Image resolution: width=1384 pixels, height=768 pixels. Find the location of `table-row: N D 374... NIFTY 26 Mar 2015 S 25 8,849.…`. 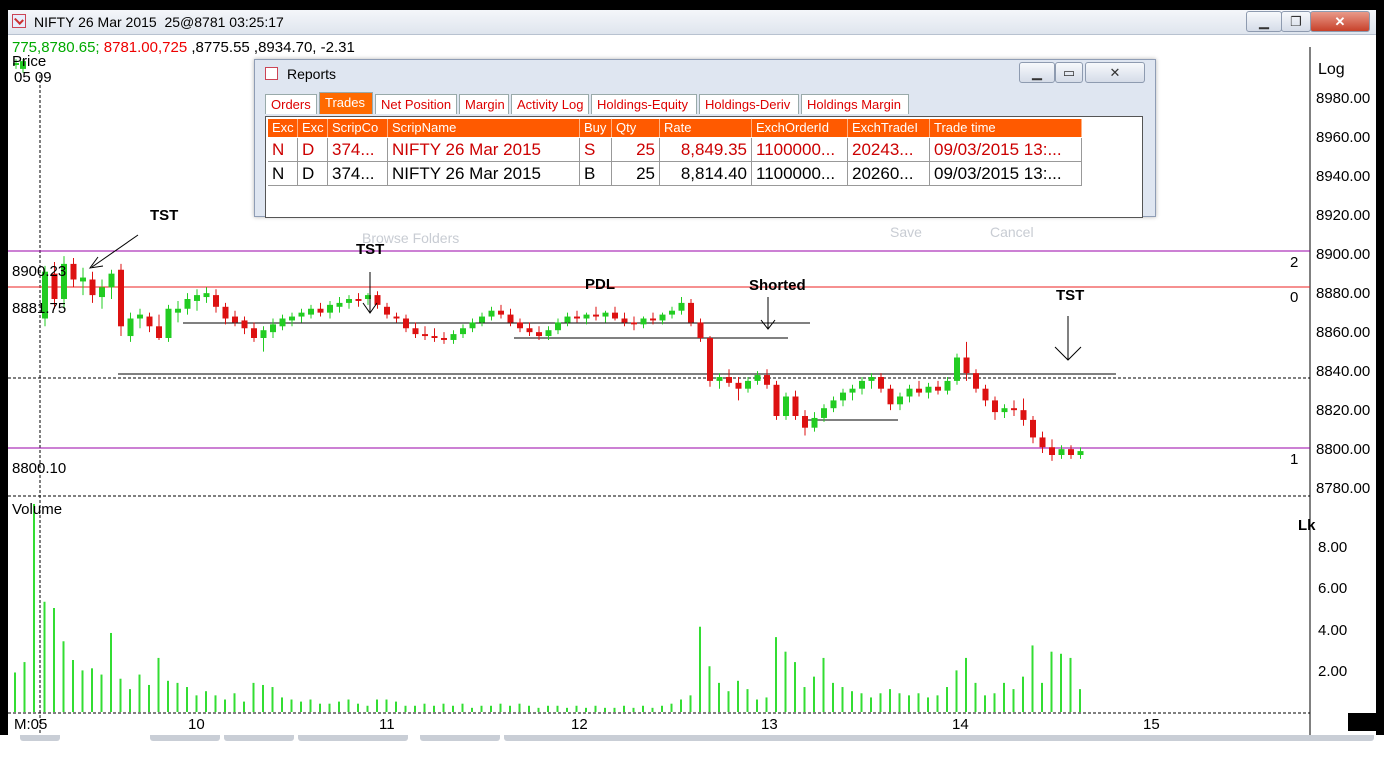

table-row: N D 374... NIFTY 26 Mar 2015 S 25 8,849.… is located at coordinates (675, 150).